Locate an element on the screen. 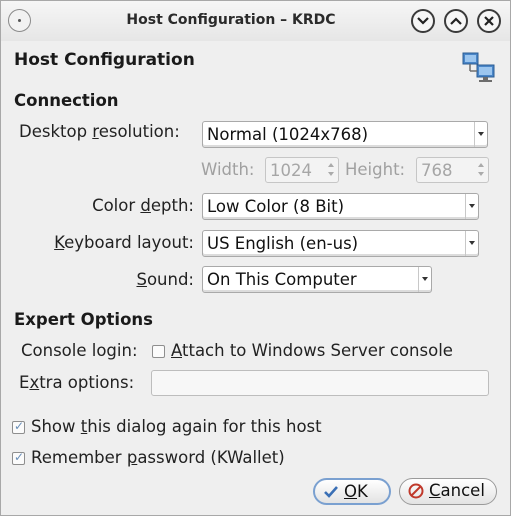 This screenshot has width=516, height=523. close-icon is located at coordinates (489, 21).